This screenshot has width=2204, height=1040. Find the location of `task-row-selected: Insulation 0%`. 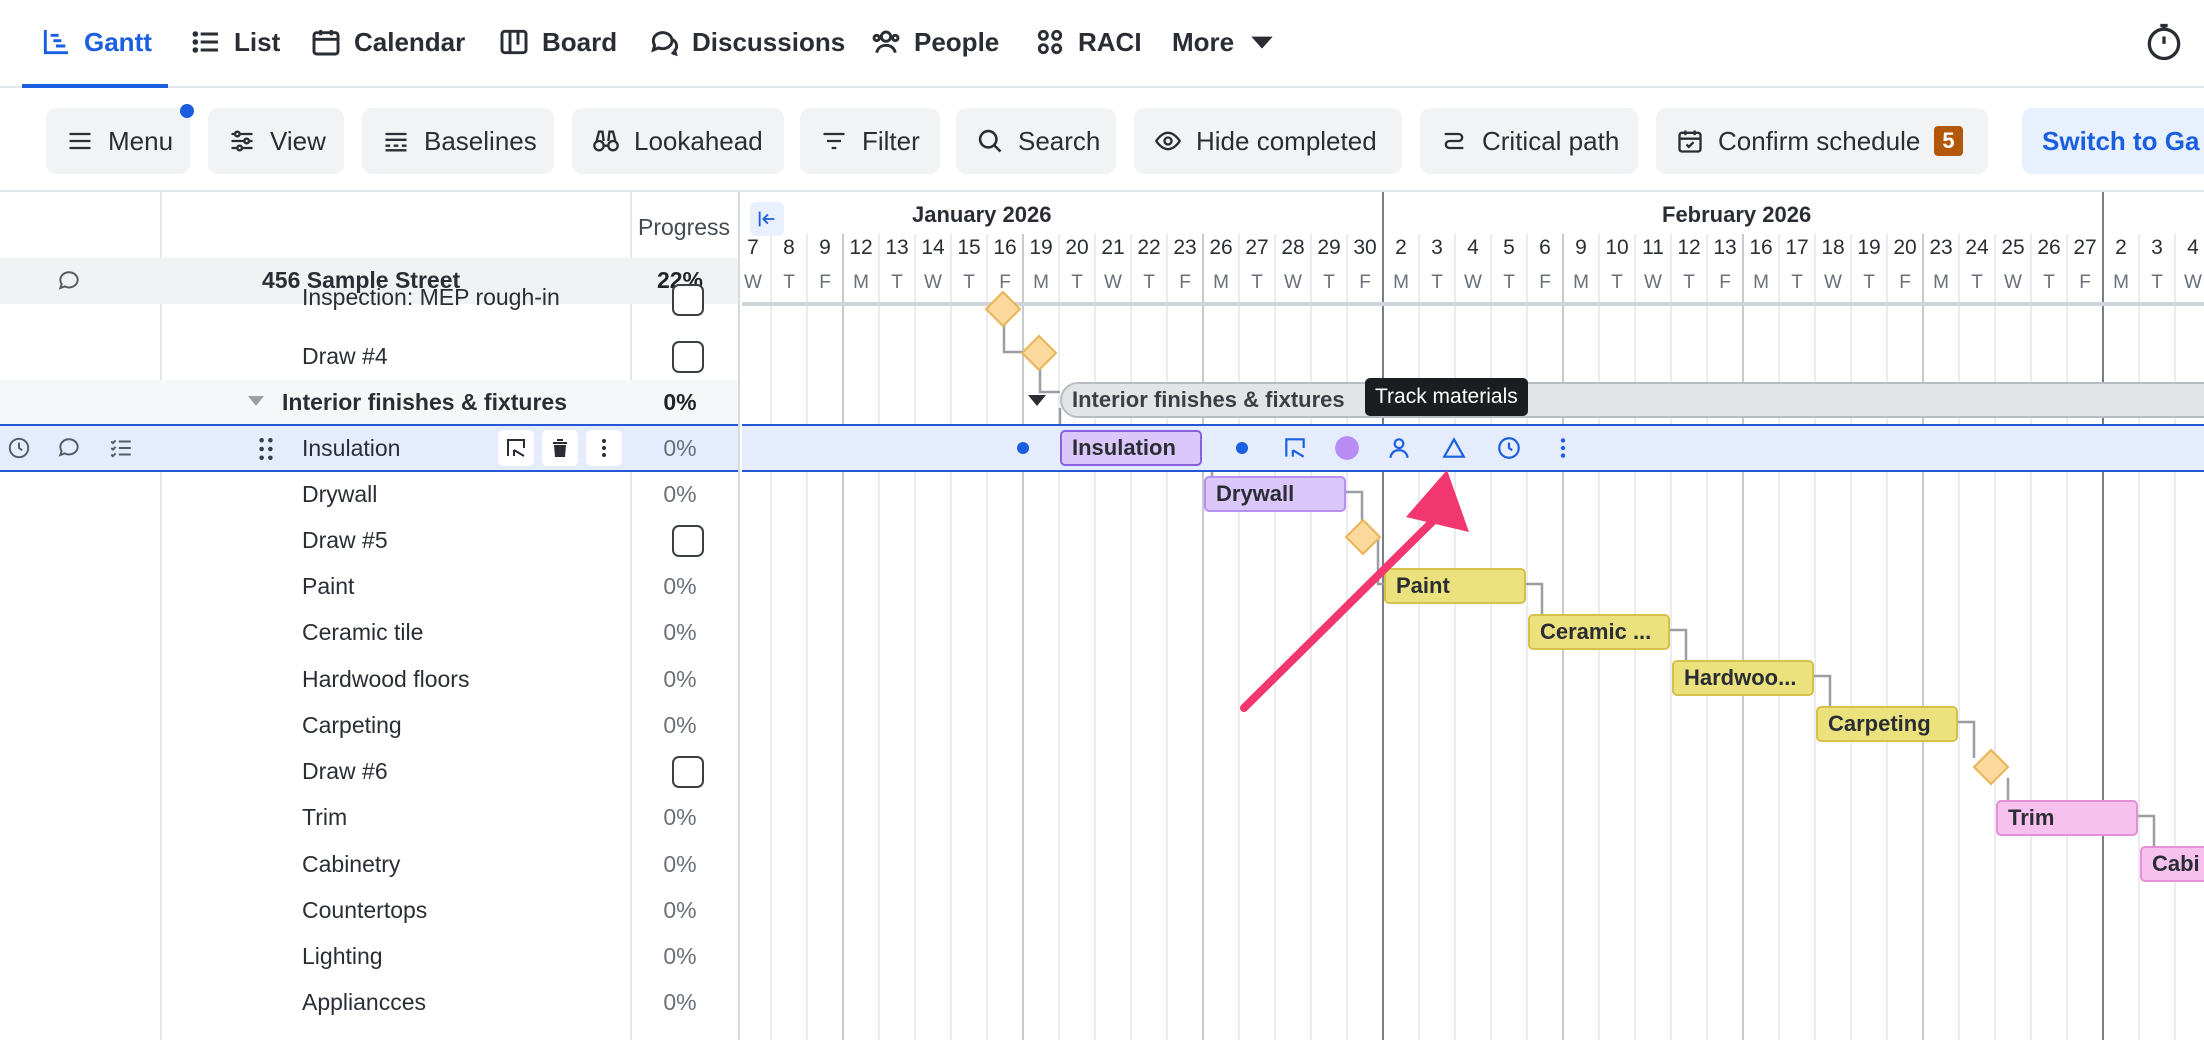

task-row-selected: Insulation 0% is located at coordinates (369, 448).